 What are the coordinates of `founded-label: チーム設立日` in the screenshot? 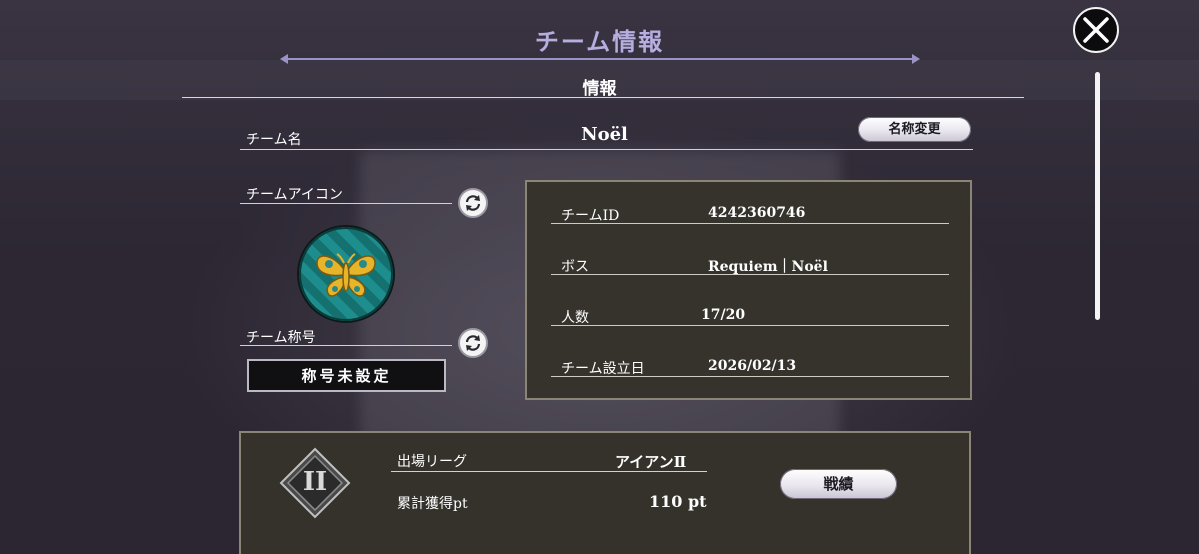 It's located at (603, 369).